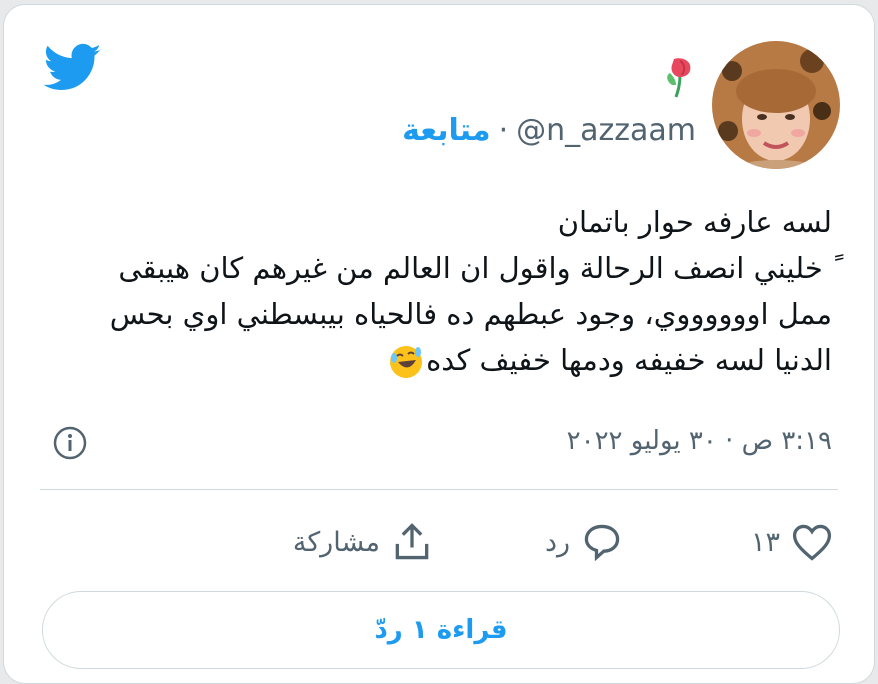 The image size is (878, 684). Describe the element at coordinates (412, 541) in the screenshot. I see `share-icon` at that location.